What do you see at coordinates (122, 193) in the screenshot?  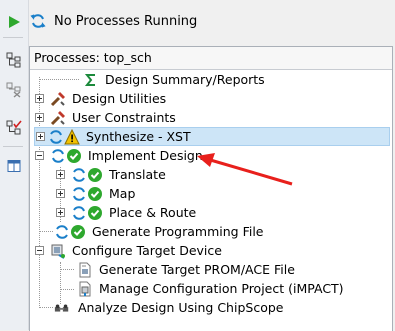 I see `tree-item-label: Map` at bounding box center [122, 193].